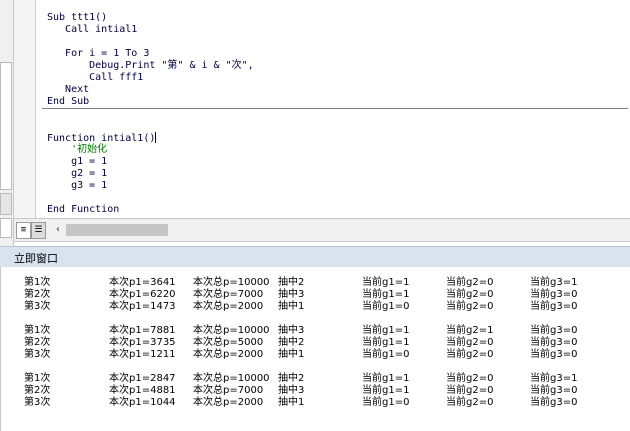  I want to click on immediate-output-cell: 本次p1=6220, so click(142, 294).